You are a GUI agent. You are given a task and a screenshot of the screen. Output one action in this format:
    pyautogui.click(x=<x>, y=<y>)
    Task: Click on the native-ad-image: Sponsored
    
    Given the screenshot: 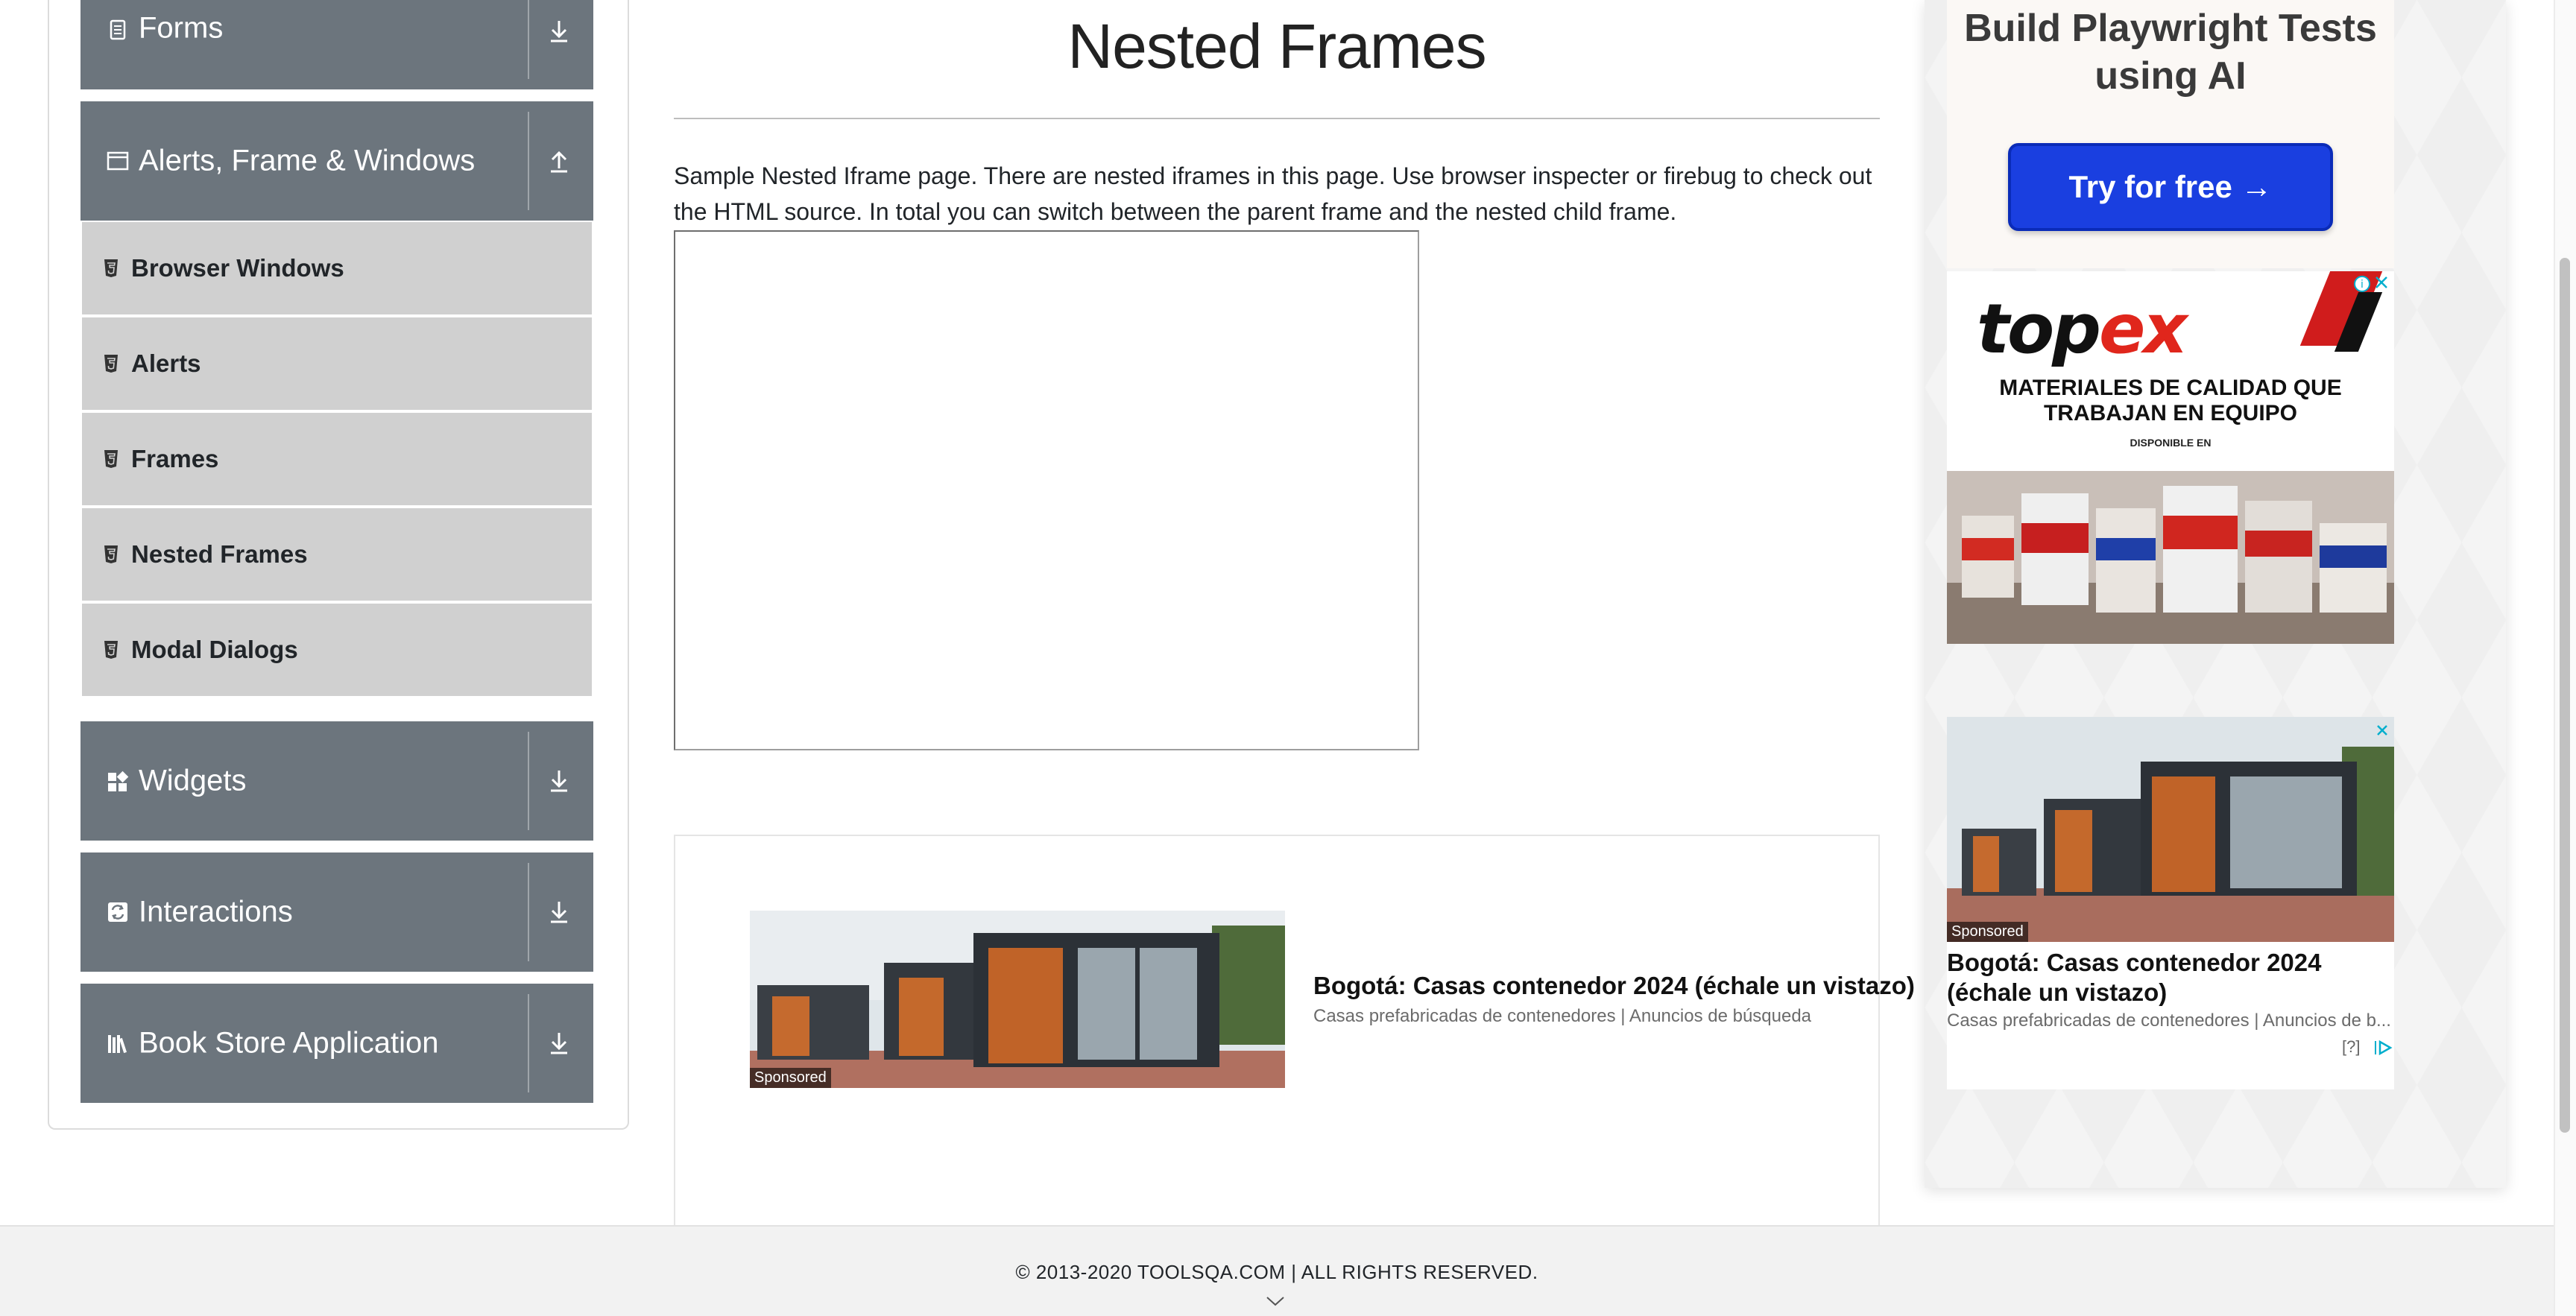 What is the action you would take?
    pyautogui.click(x=2170, y=829)
    